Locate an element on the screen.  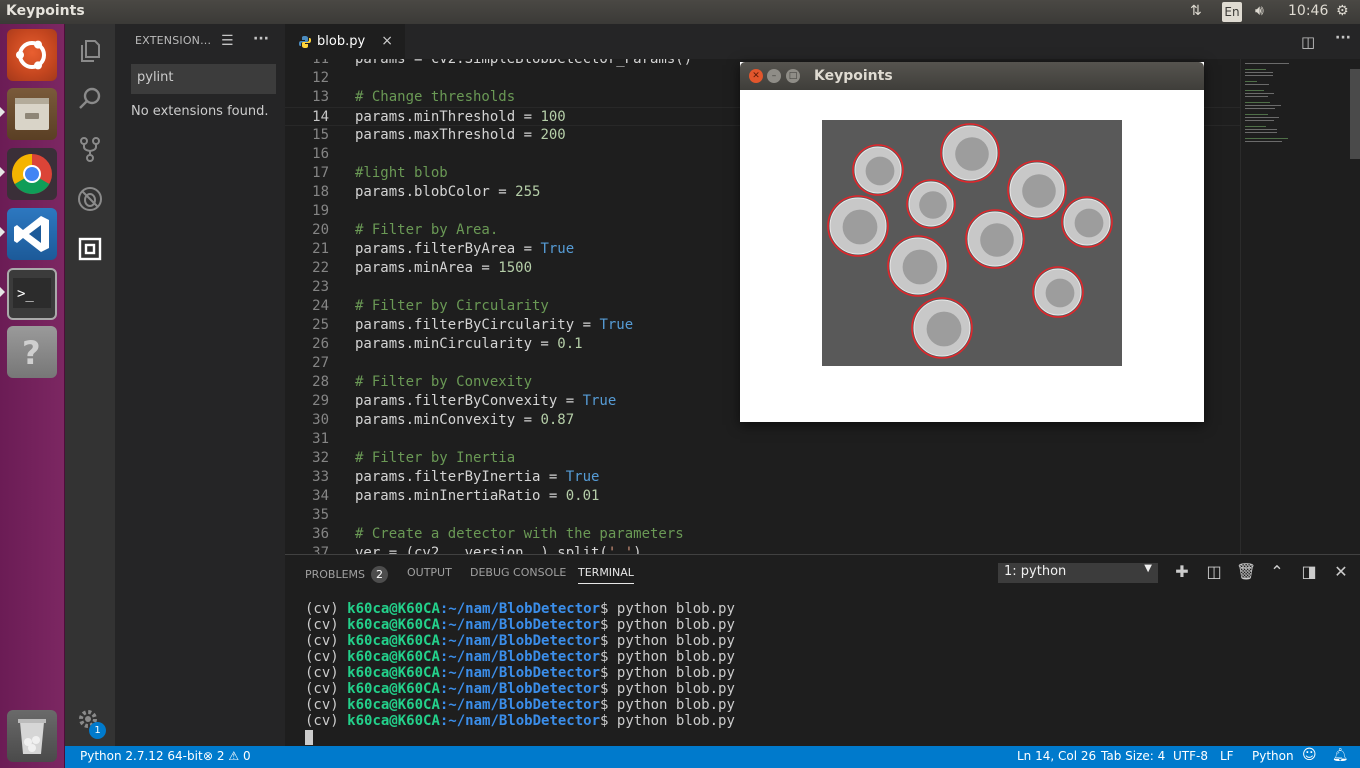
code-text: params.maxThreshold = 200 is located at coordinates (460, 135).